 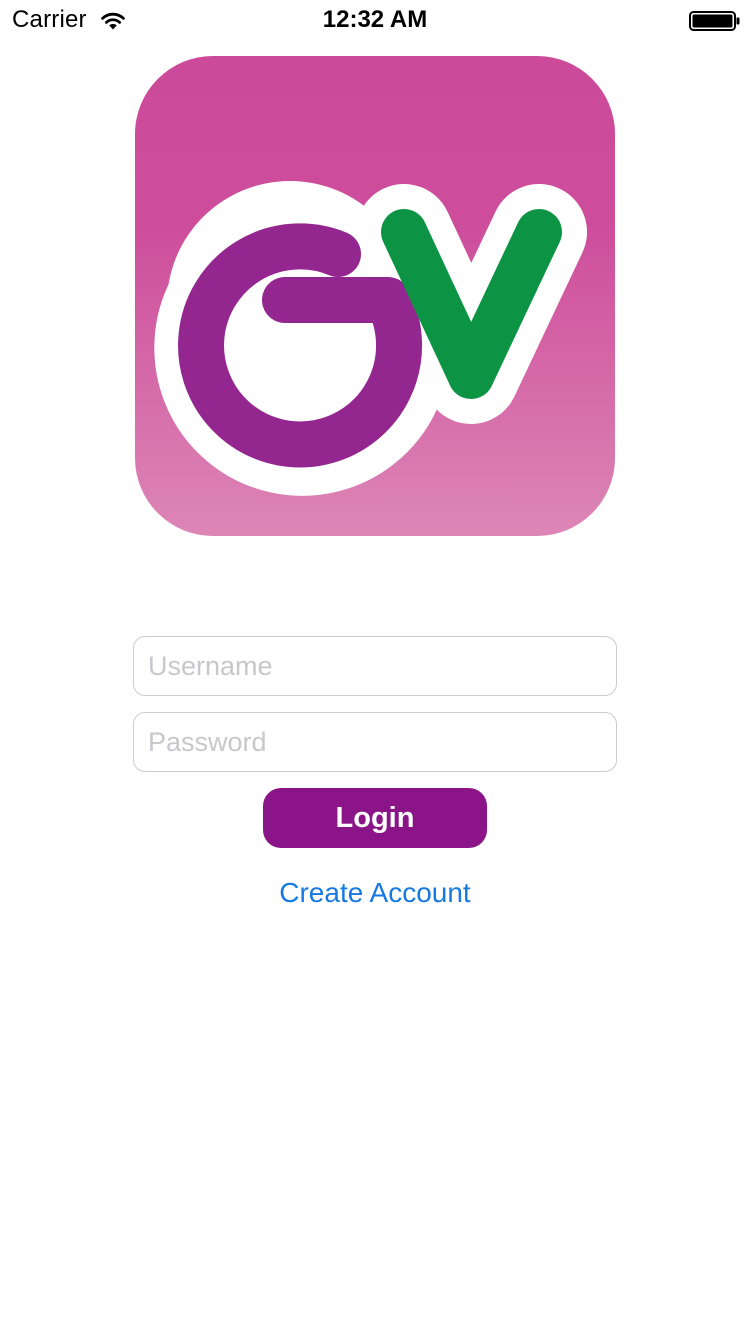 I want to click on status-bar: Carrier 12:32 AM, so click(x=375, y=20).